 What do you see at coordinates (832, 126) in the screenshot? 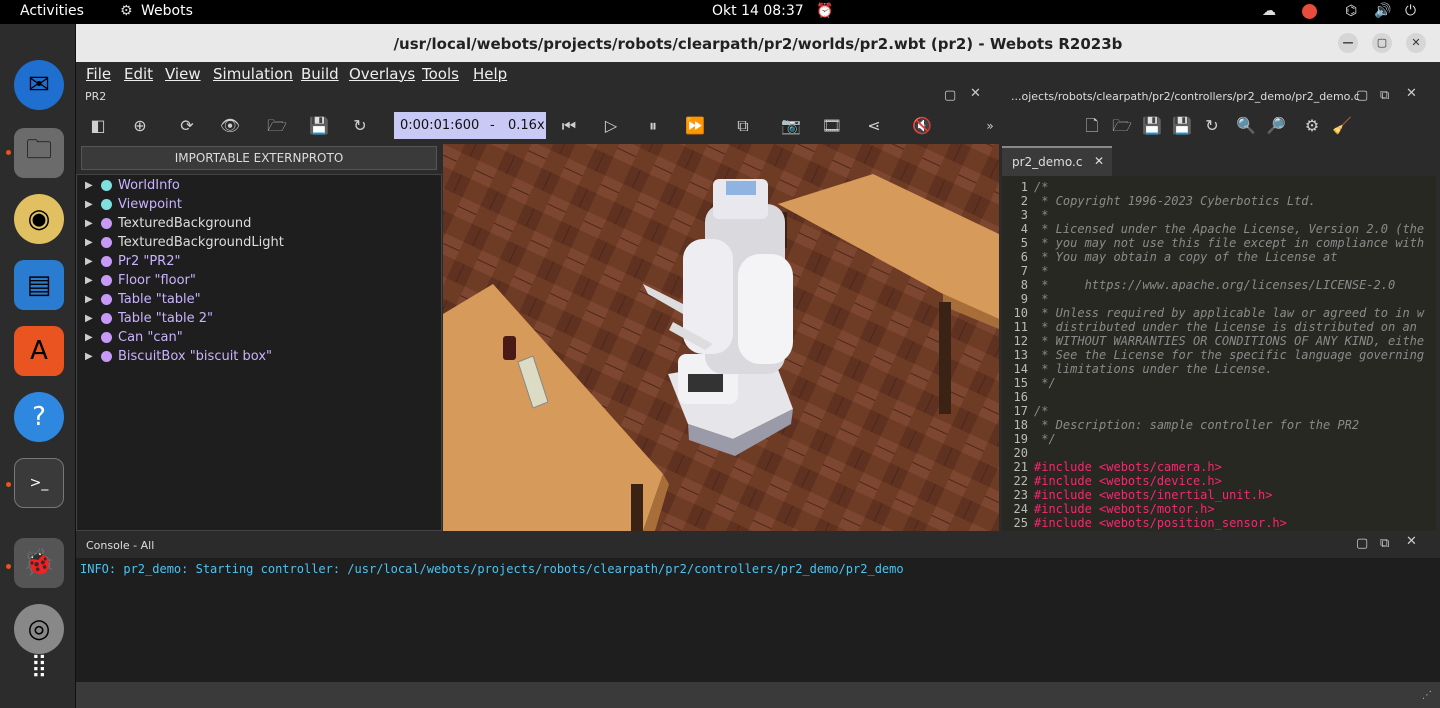
I see `record-movie-icon: 🎞` at bounding box center [832, 126].